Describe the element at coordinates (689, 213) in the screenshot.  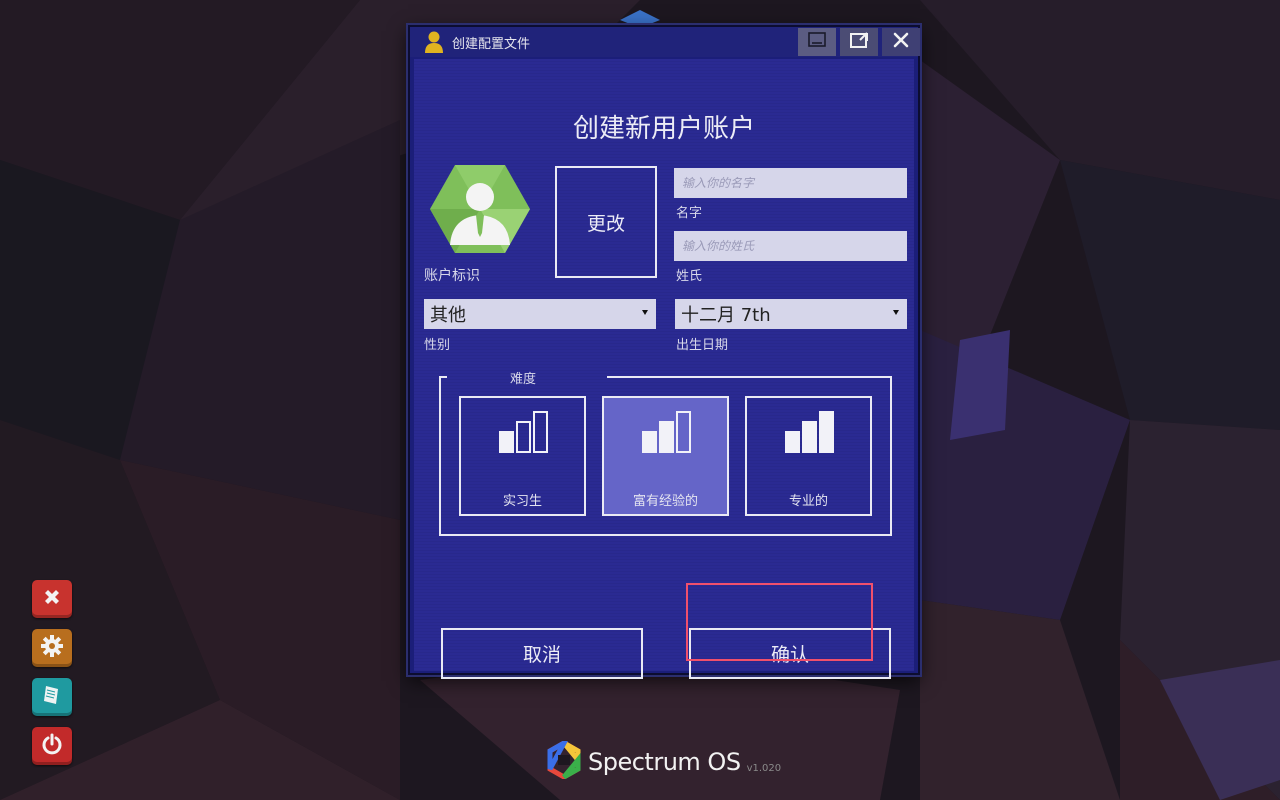
I see `first-name-label: 名字` at that location.